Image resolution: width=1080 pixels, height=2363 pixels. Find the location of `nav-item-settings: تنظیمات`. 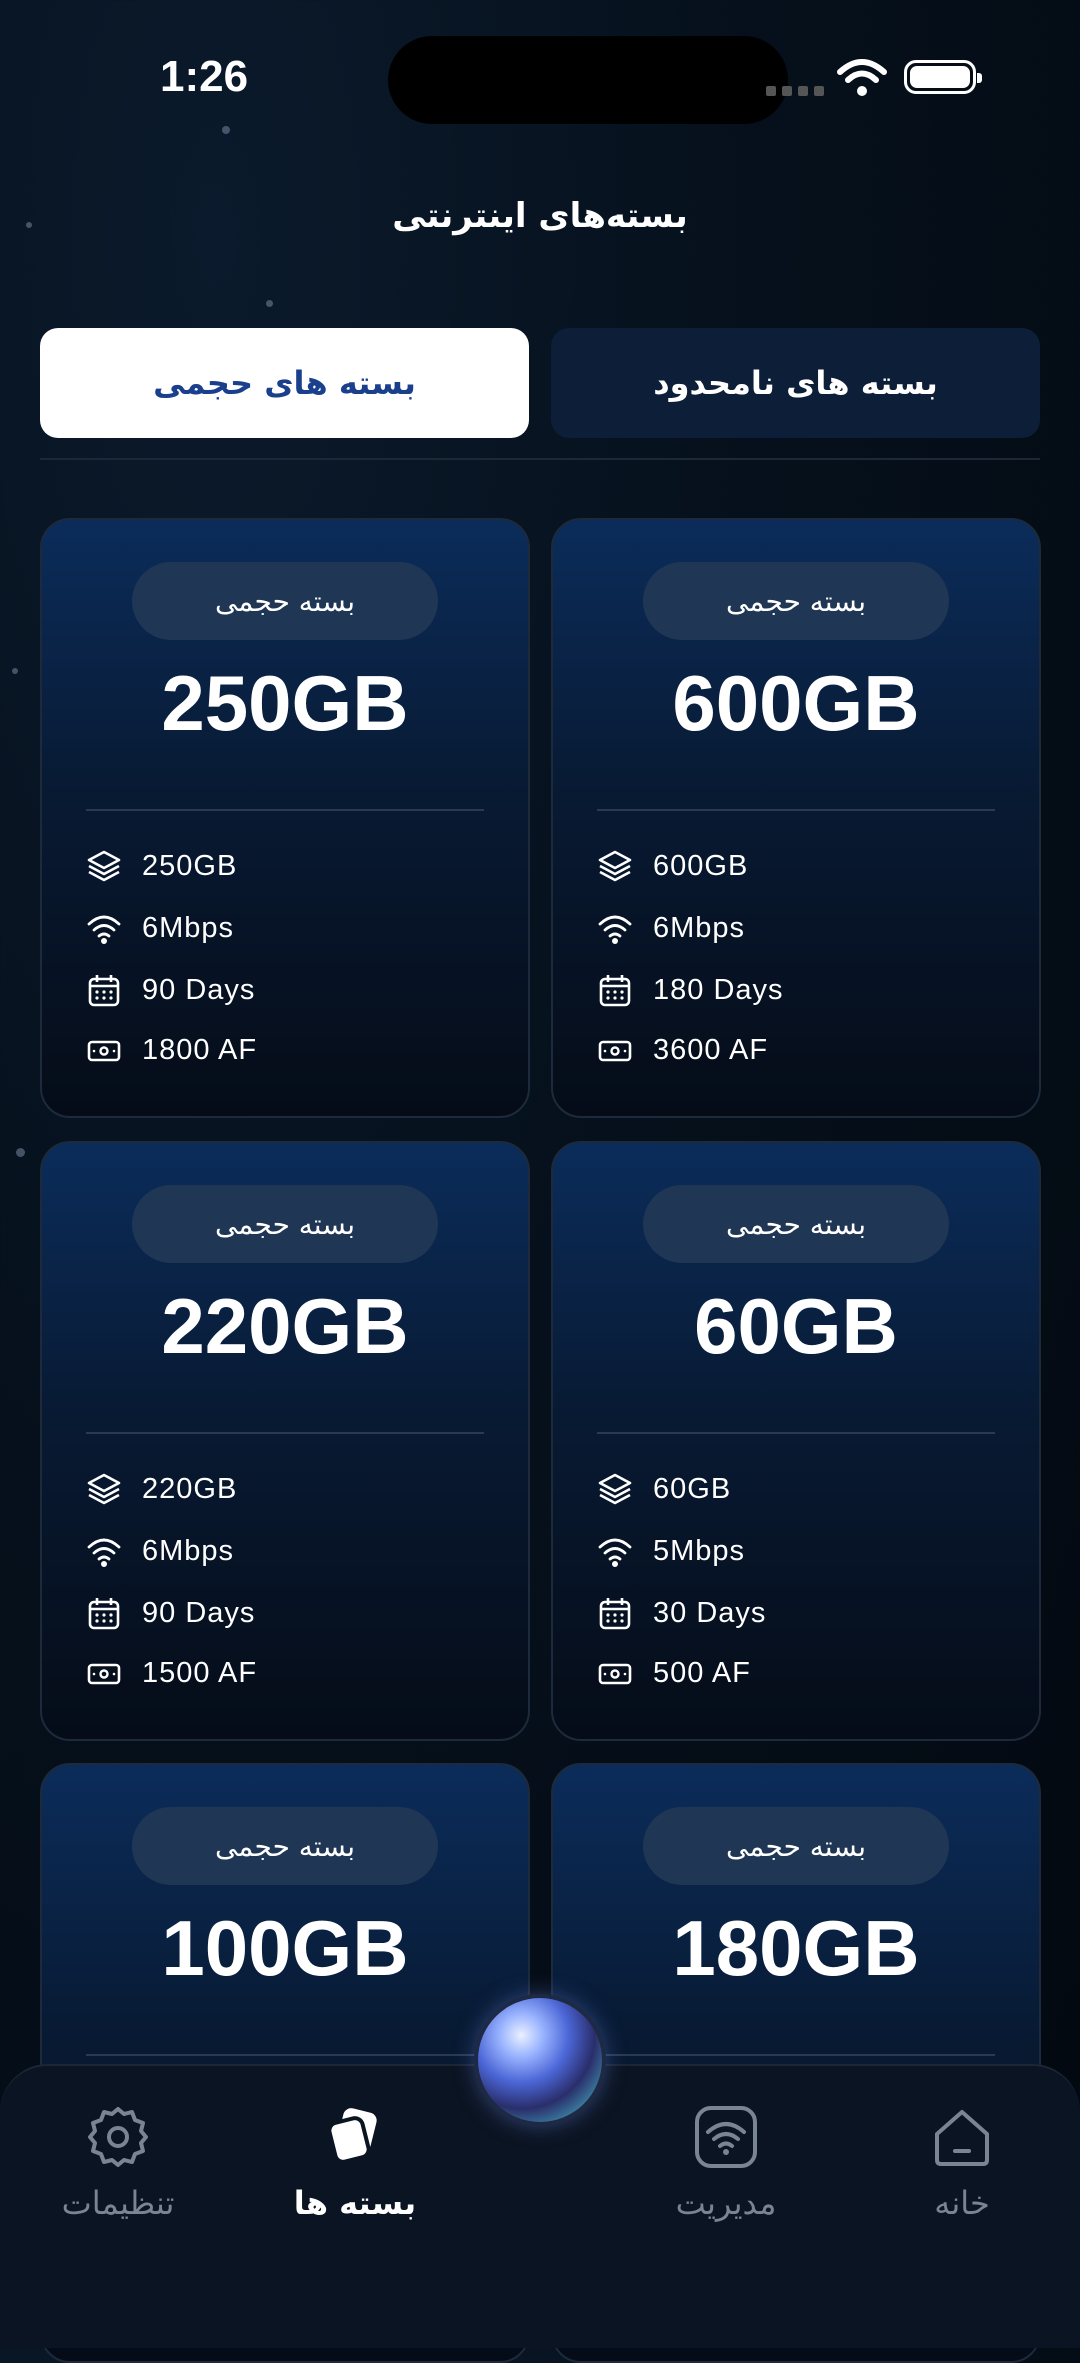

nav-item-settings: تنظیمات is located at coordinates (118, 2163).